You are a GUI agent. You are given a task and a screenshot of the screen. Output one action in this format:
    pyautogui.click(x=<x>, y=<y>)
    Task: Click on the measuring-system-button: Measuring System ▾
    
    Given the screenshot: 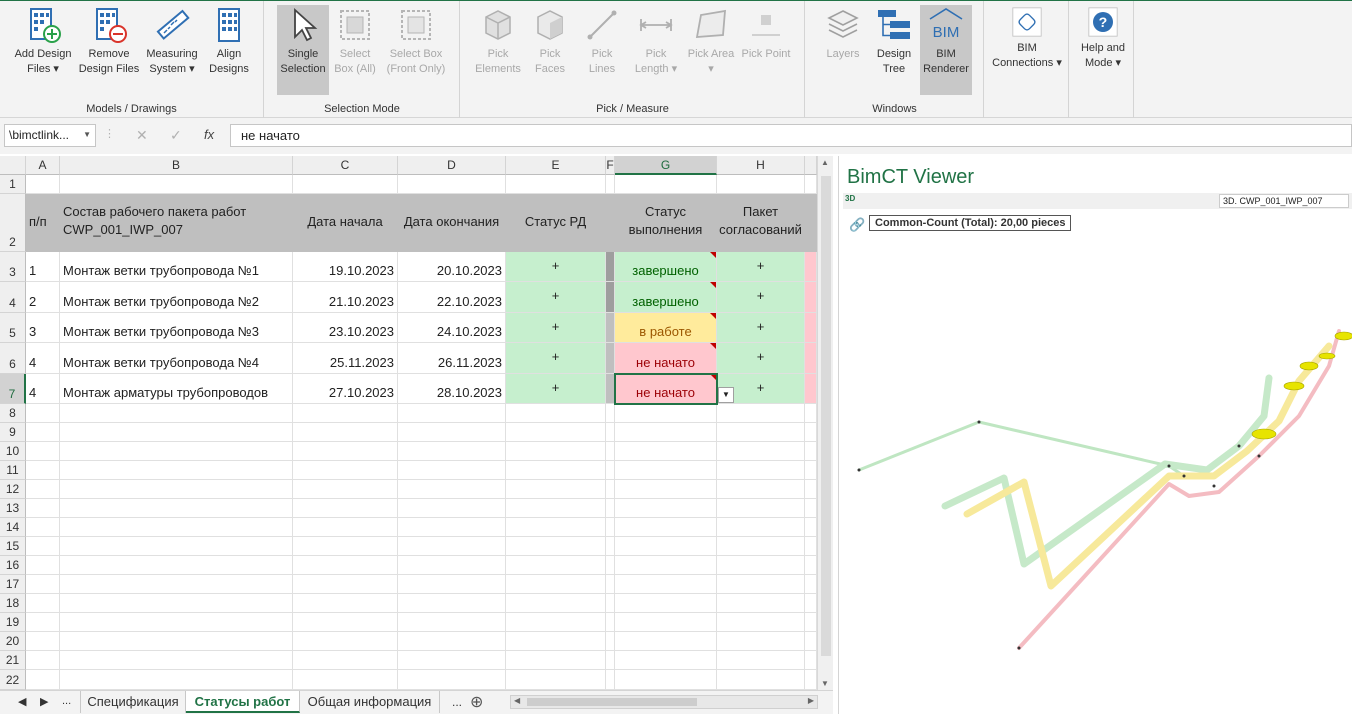 What is the action you would take?
    pyautogui.click(x=172, y=50)
    